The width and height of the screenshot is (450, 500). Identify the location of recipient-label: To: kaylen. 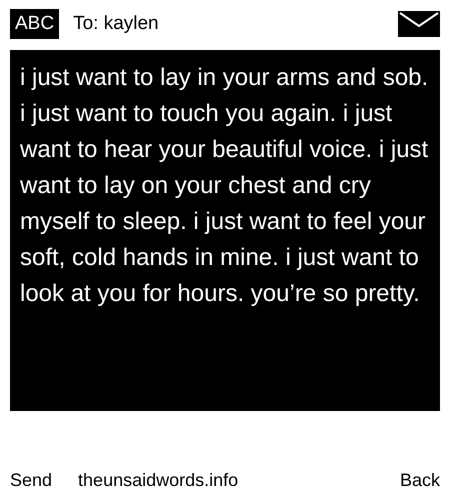
(116, 24).